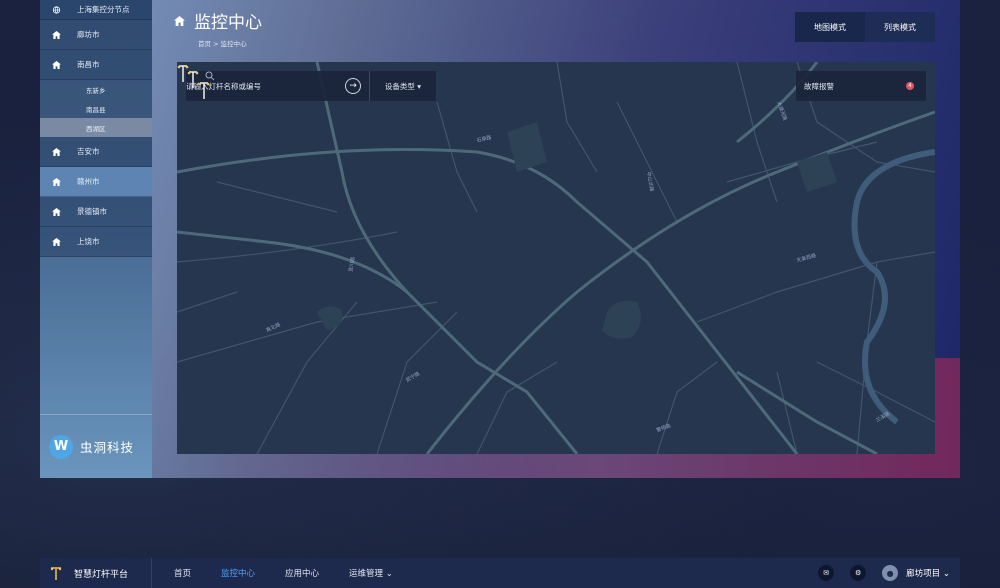  Describe the element at coordinates (806, 258) in the screenshot. I see `street-label: 光复西路` at that location.